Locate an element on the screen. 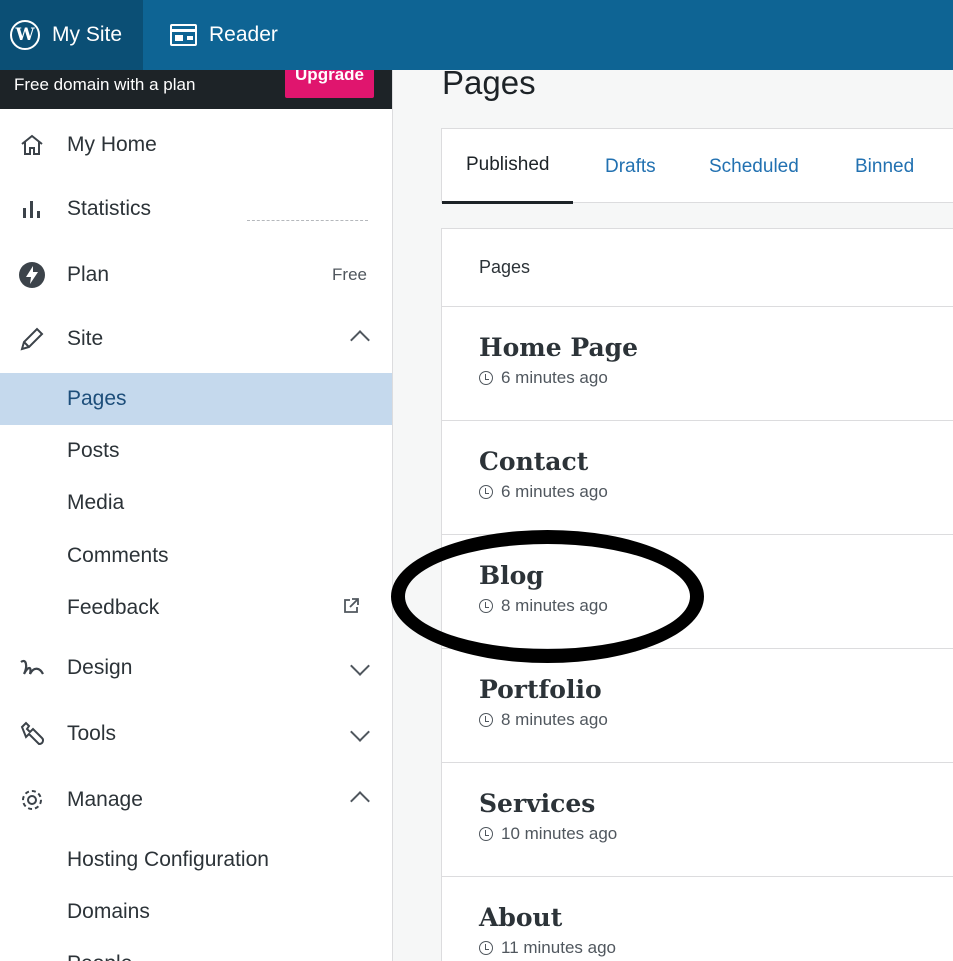  sidebar-subitem-hosting-configuration: Hosting Configuration is located at coordinates (196, 860).